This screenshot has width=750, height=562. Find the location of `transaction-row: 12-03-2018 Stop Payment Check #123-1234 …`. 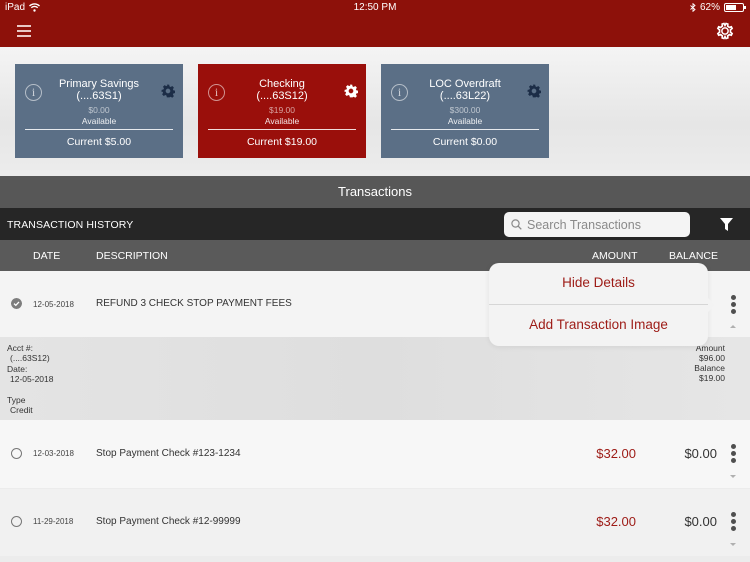

transaction-row: 12-03-2018 Stop Payment Check #123-1234 … is located at coordinates (375, 454).